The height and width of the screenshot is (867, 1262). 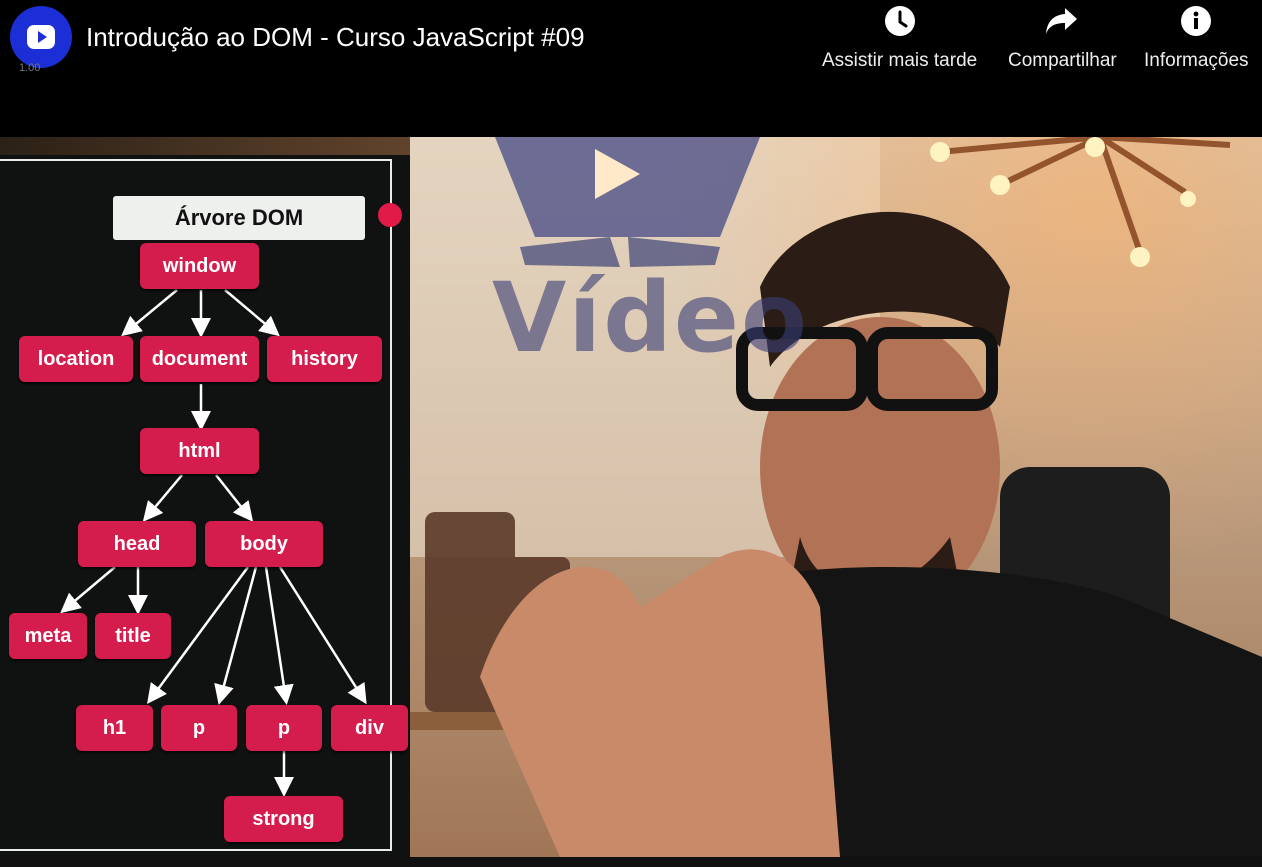 I want to click on player-bottom-edge, so click(x=631, y=862).